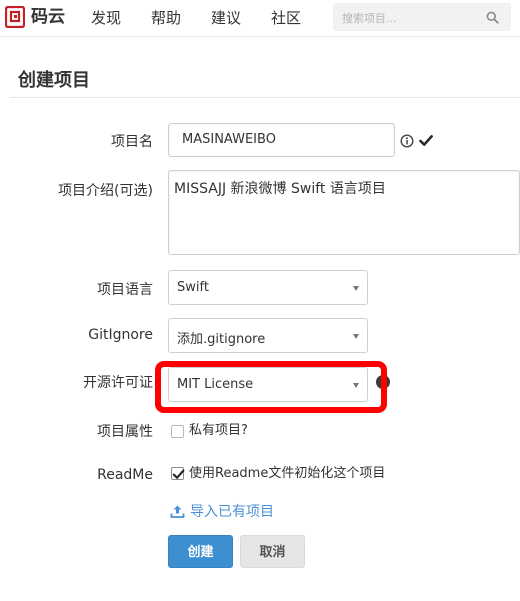 This screenshot has height=601, width=520. Describe the element at coordinates (48, 17) in the screenshot. I see `brand-name: 码云` at that location.